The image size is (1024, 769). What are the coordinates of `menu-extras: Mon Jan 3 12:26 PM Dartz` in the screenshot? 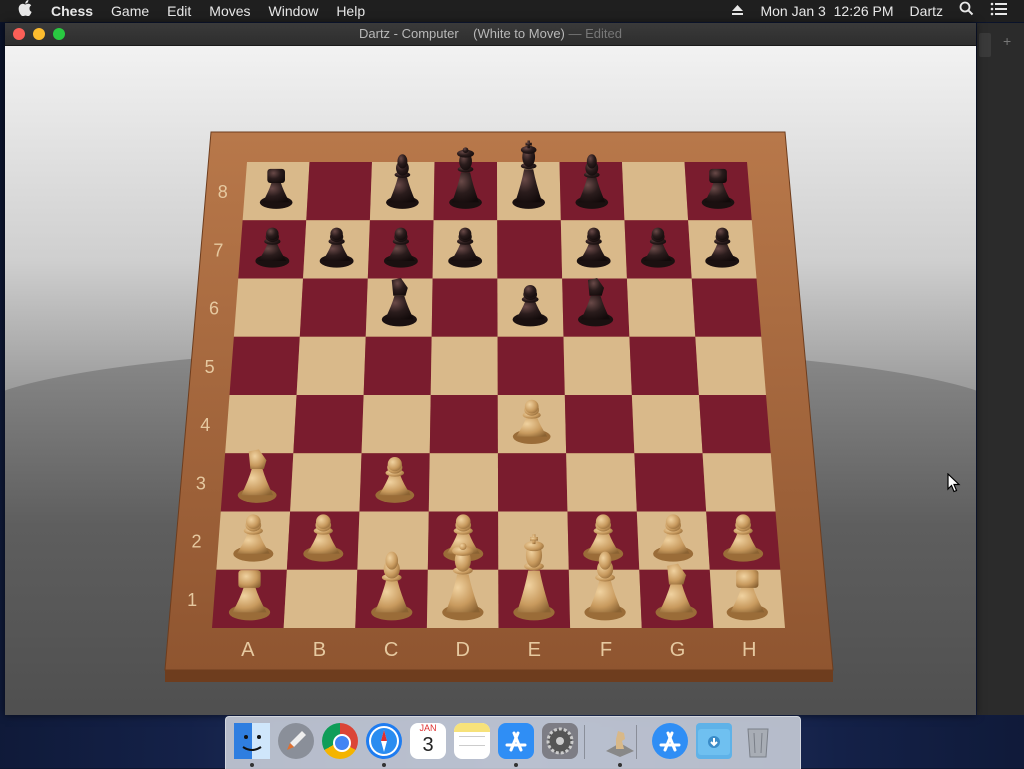 It's located at (873, 11).